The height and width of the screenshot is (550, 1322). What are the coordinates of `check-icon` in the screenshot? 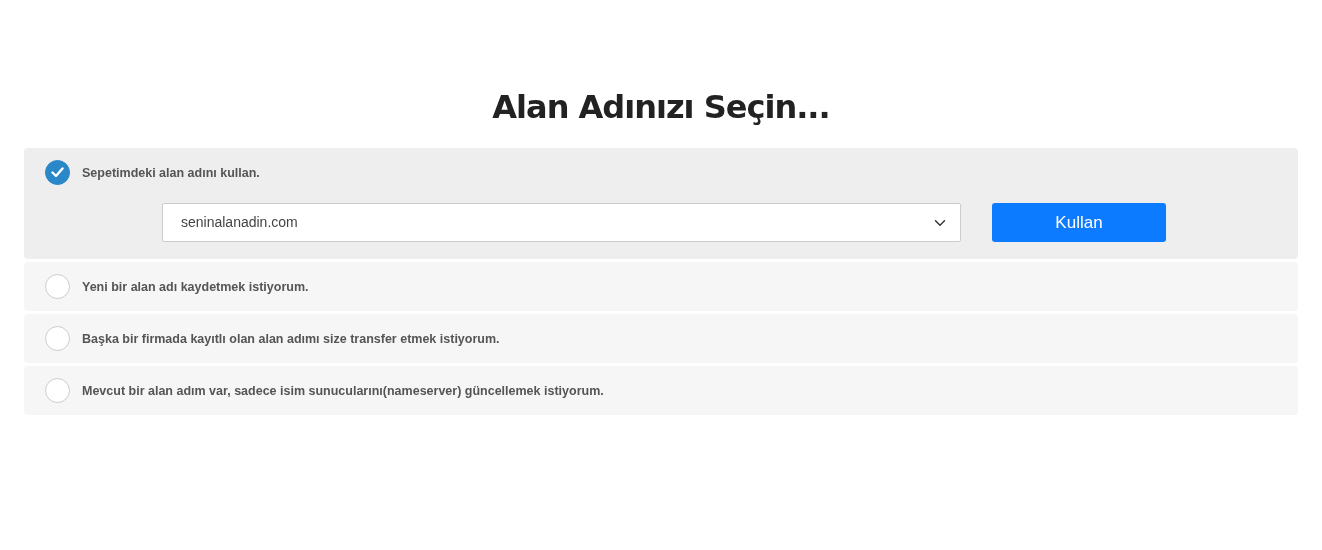 It's located at (57, 173).